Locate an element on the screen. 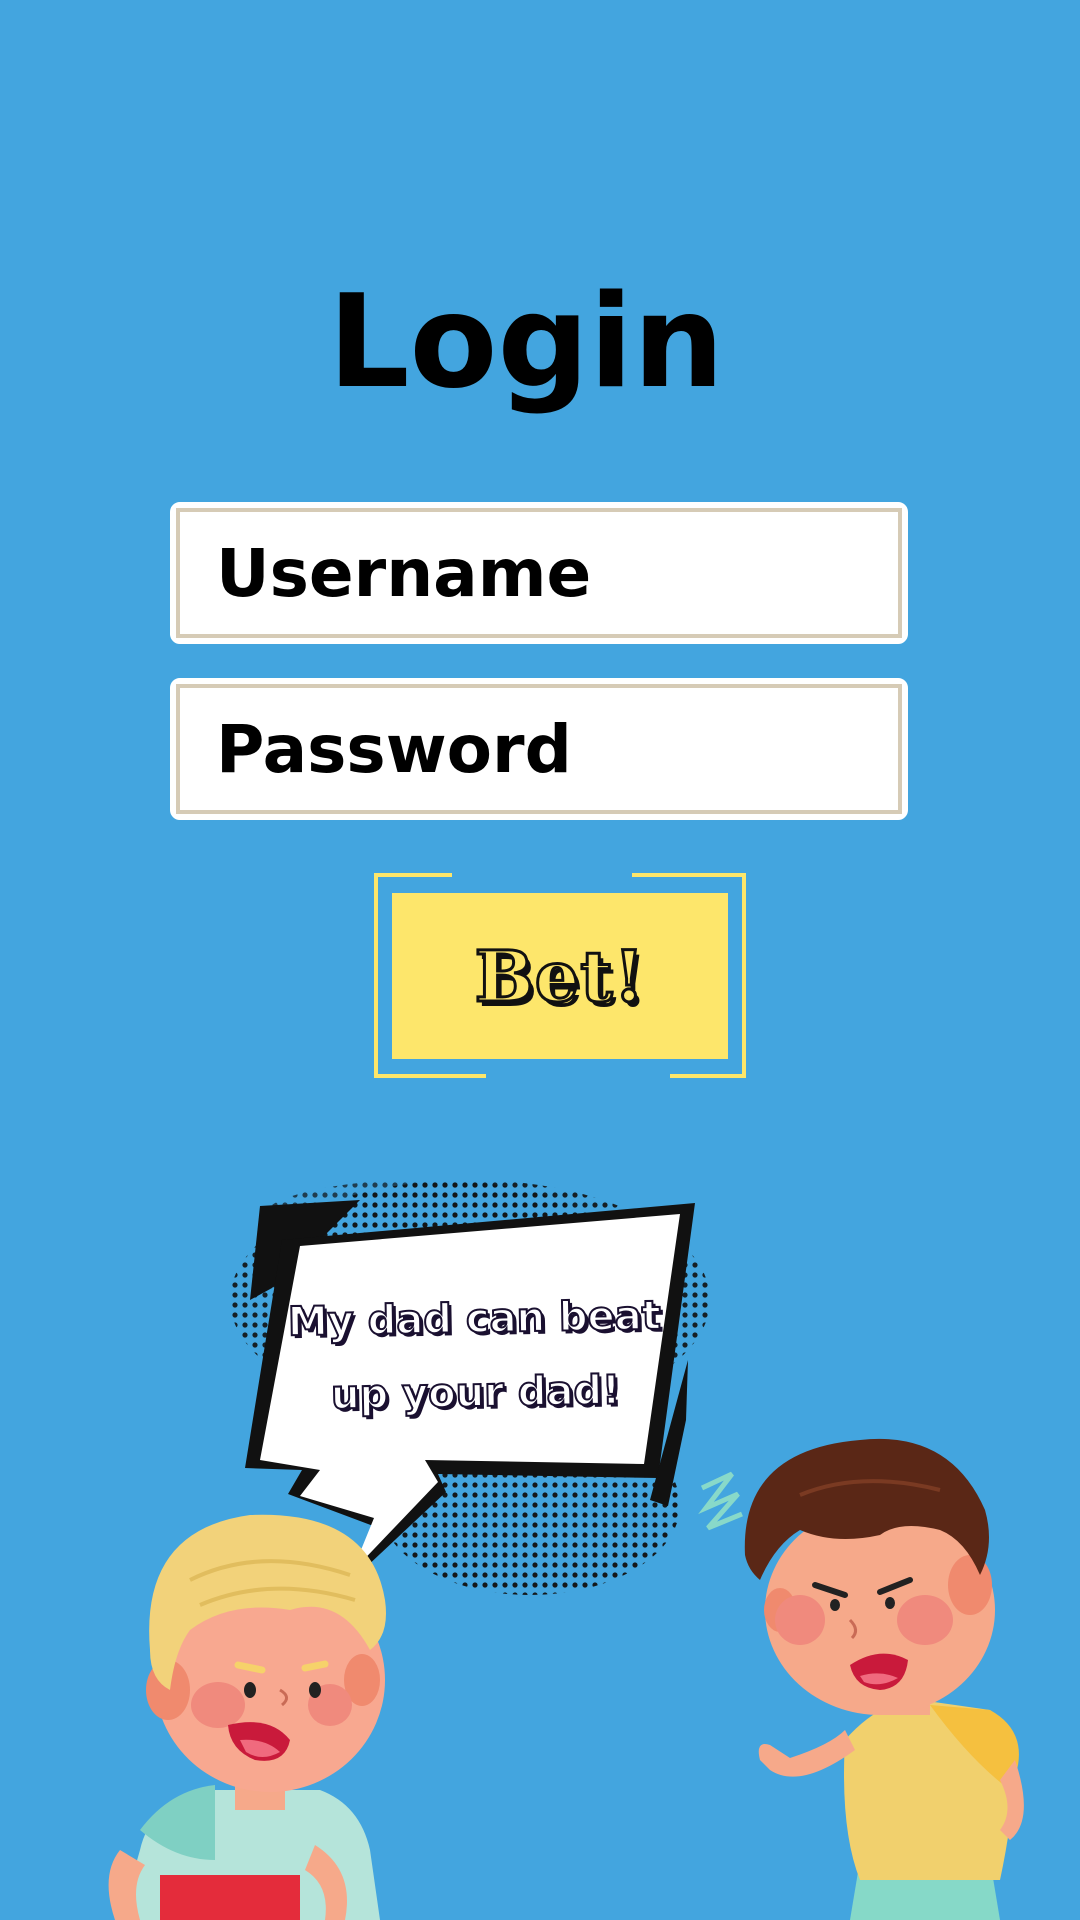 The width and height of the screenshot is (1080, 1920). anger-squiggle is located at coordinates (720, 1501).